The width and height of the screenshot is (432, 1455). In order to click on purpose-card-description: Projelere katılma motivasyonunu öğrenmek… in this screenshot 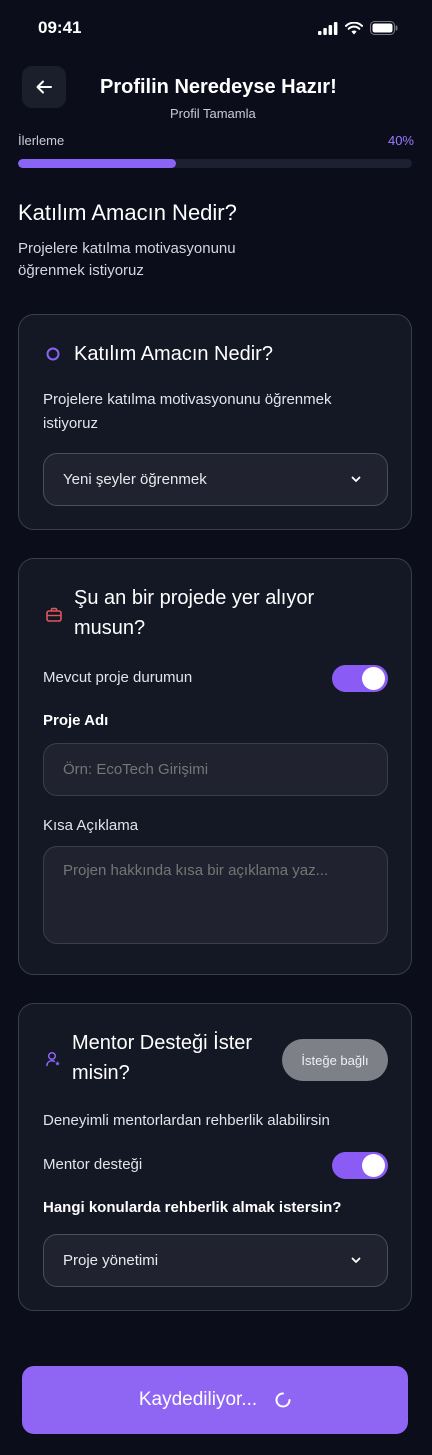, I will do `click(187, 411)`.